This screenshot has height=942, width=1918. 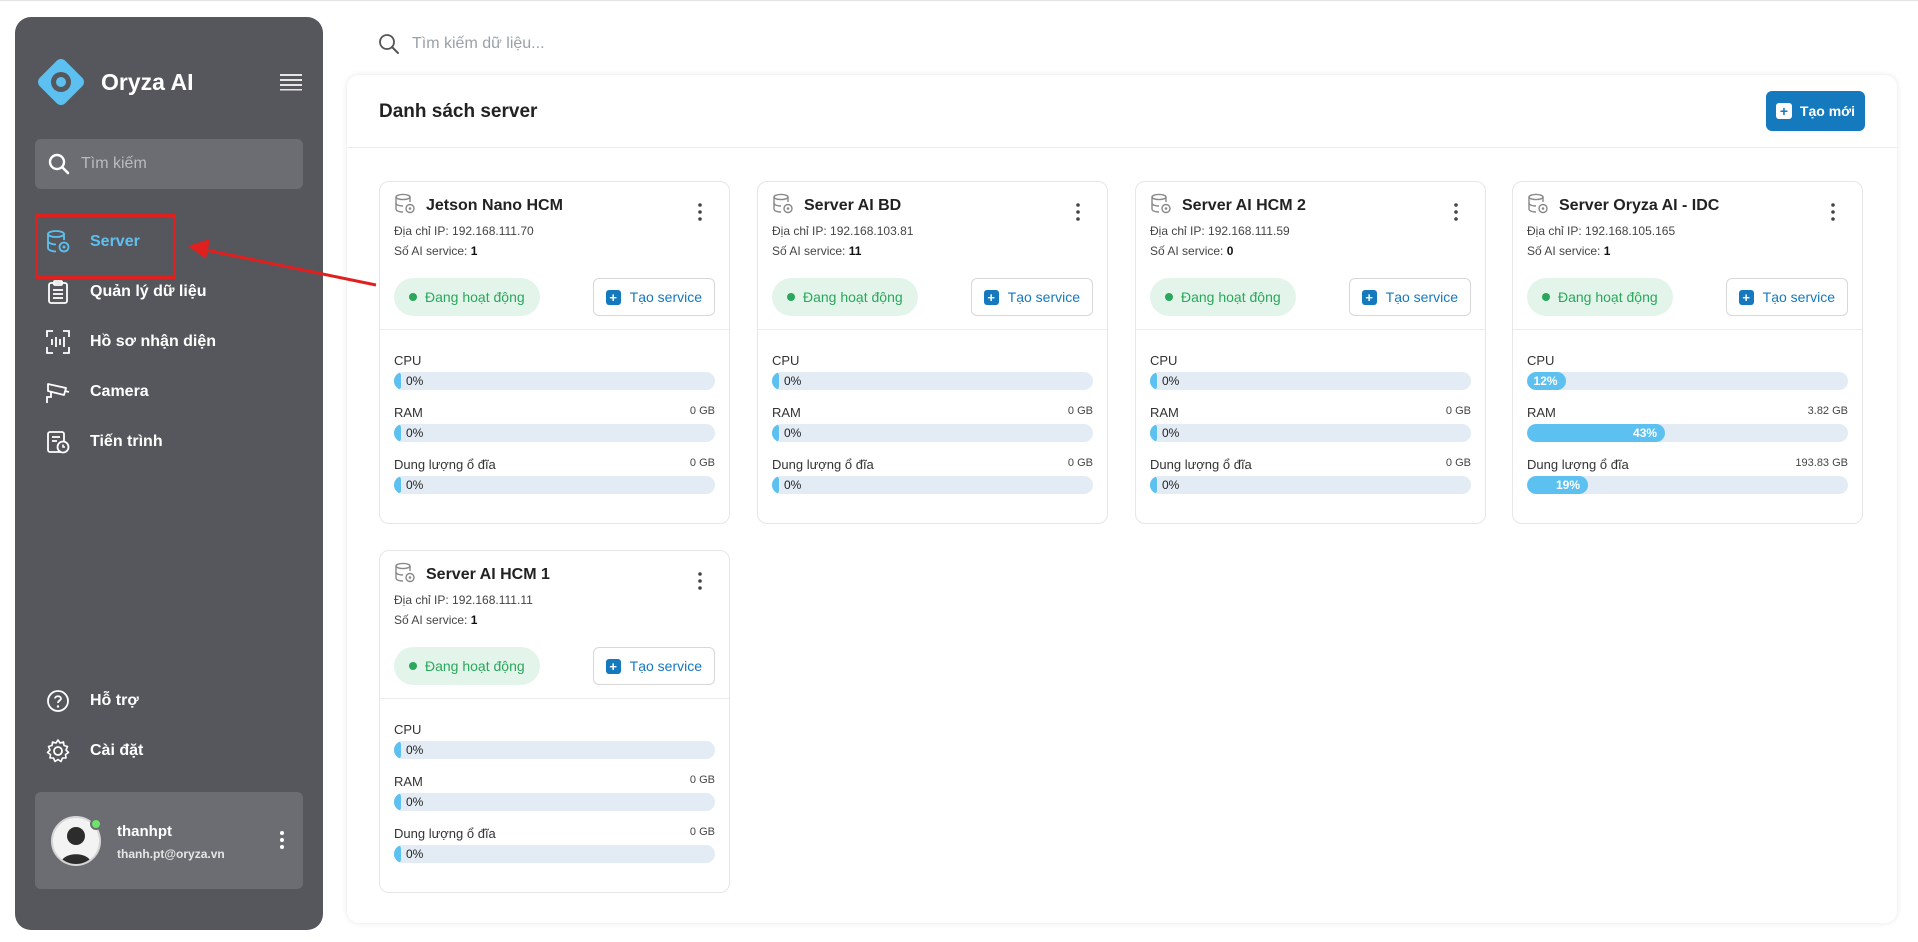 I want to click on cpu-progress-bar: 0%, so click(x=554, y=750).